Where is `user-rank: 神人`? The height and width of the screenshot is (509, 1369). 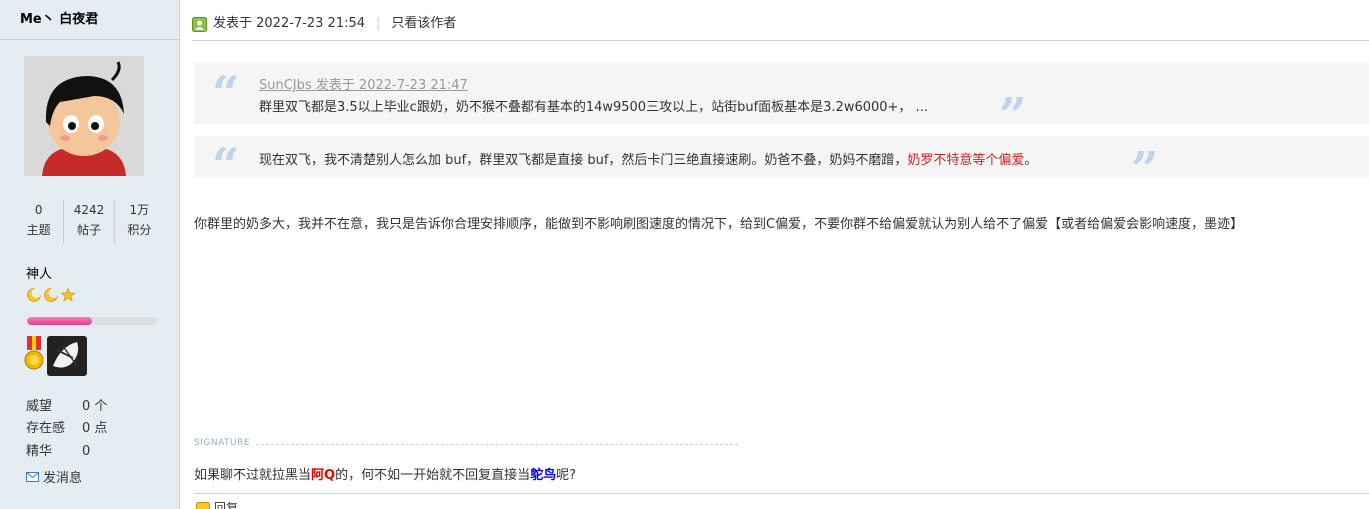 user-rank: 神人 is located at coordinates (39, 274).